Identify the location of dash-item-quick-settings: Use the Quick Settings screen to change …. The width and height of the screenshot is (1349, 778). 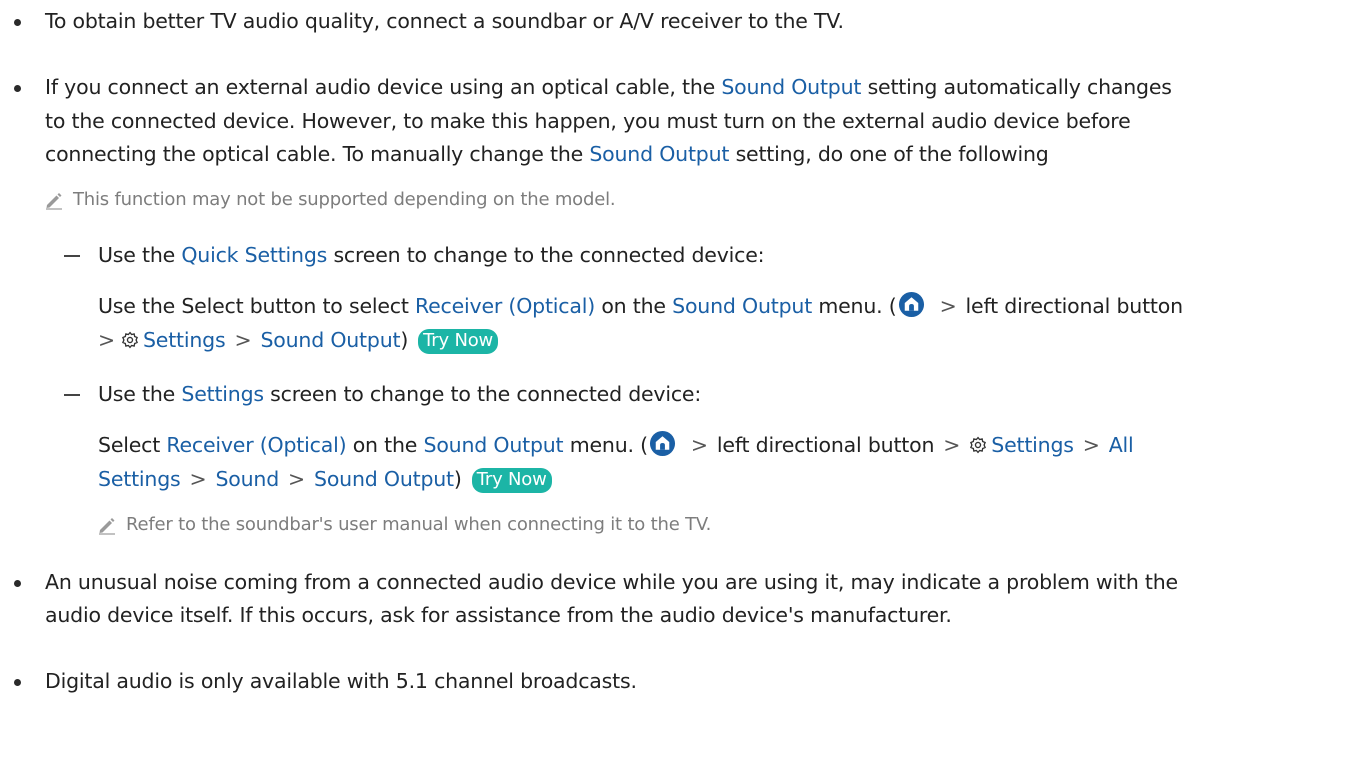
(414, 255).